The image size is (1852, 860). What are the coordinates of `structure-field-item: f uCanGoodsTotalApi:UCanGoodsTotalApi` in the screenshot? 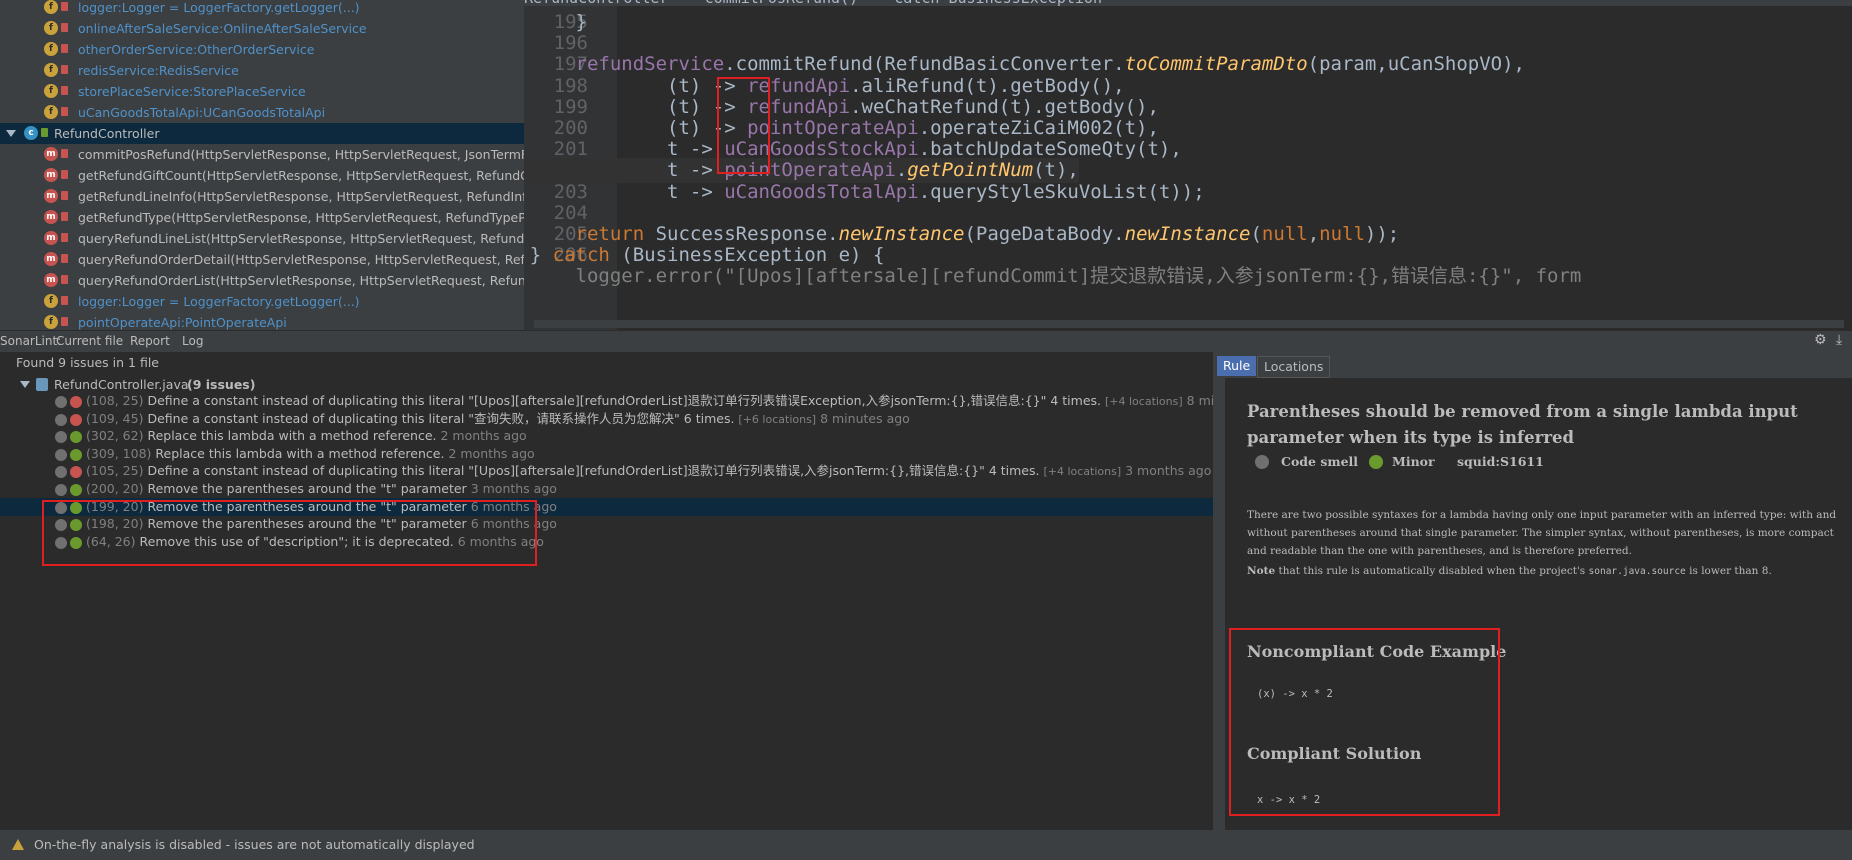 It's located at (262, 112).